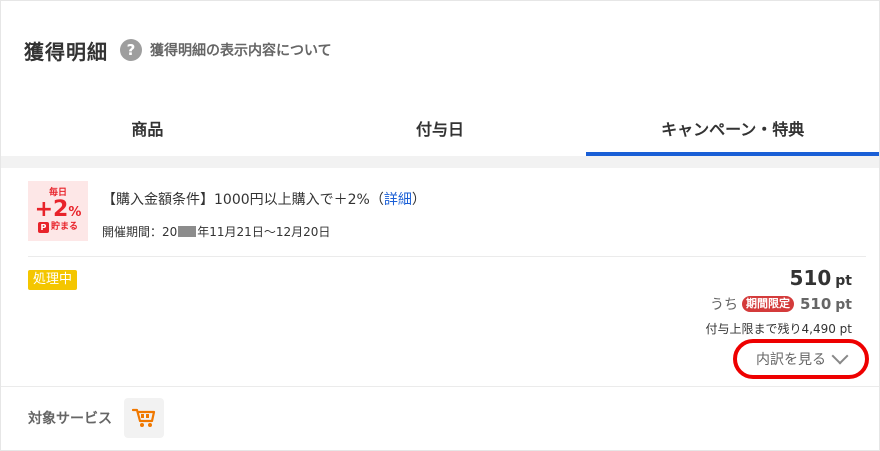 This screenshot has height=451, width=880. What do you see at coordinates (767, 304) in the screenshot?
I see `limited-time-badge: 期間限定` at bounding box center [767, 304].